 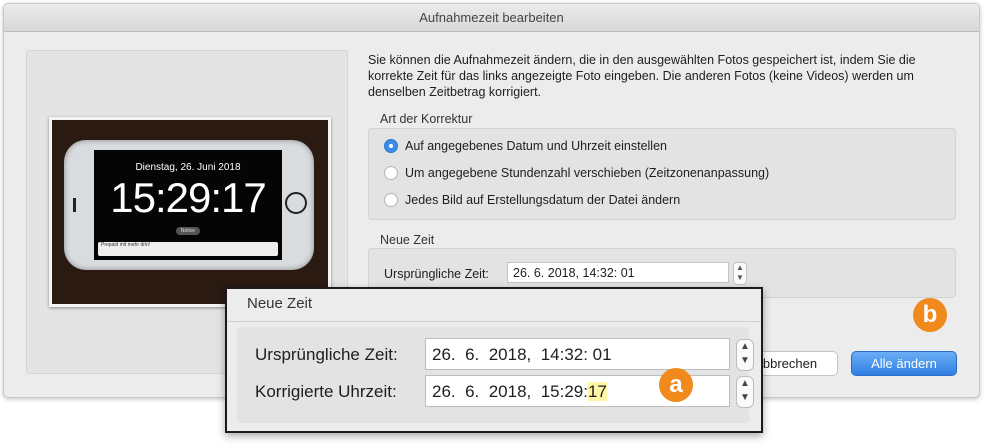 I want to click on correction-group-label: Art der Korrektur, so click(x=426, y=119).